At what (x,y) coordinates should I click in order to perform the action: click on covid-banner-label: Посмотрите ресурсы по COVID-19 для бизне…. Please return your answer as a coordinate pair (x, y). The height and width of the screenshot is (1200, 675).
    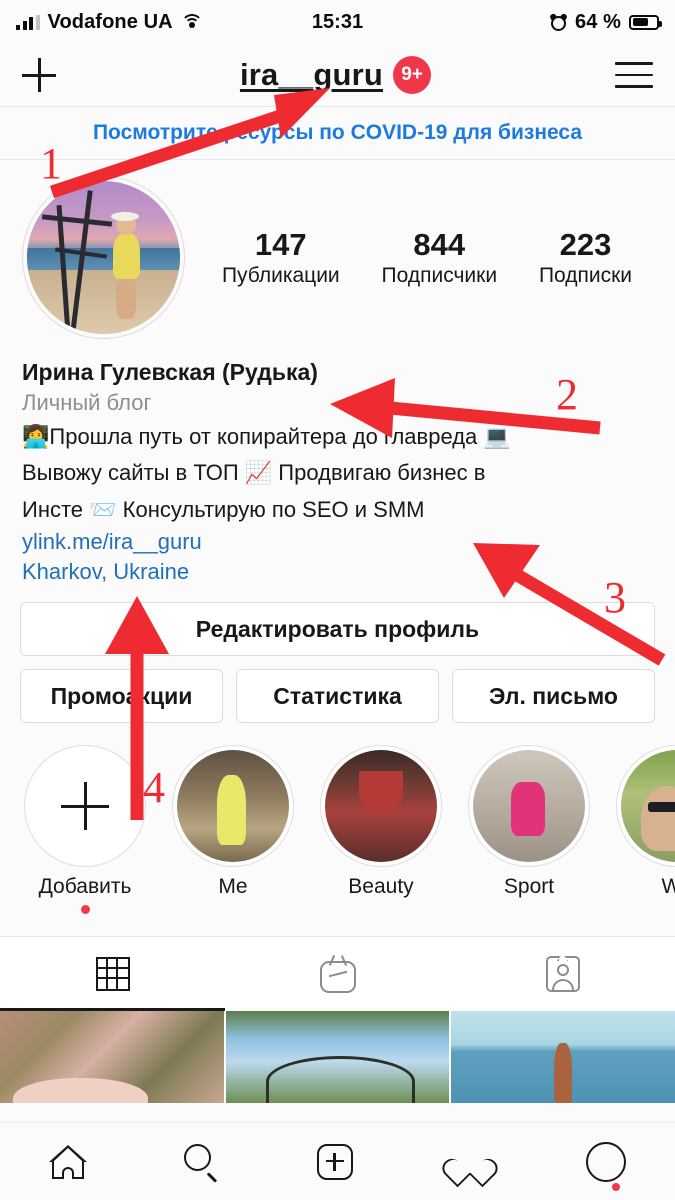
    Looking at the image, I should click on (337, 133).